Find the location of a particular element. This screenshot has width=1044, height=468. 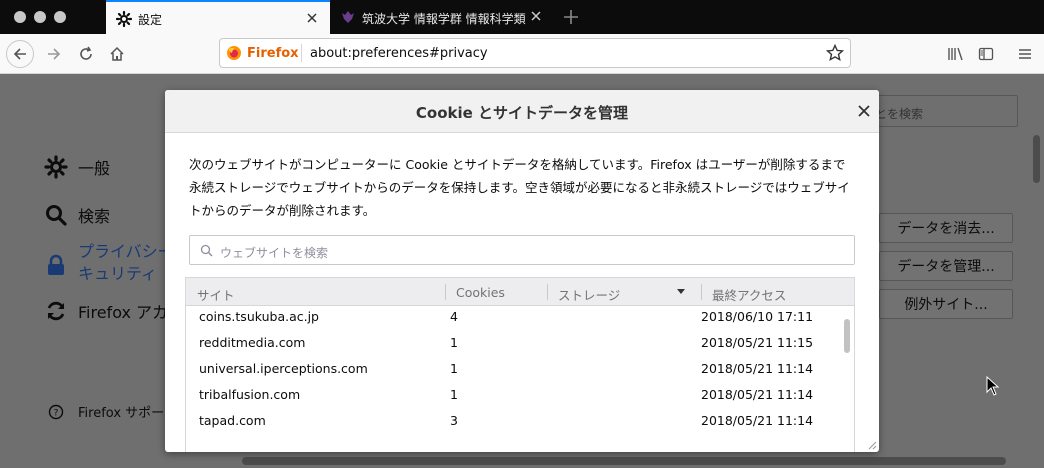

cell-site: universal.iperceptions.com is located at coordinates (283, 368).